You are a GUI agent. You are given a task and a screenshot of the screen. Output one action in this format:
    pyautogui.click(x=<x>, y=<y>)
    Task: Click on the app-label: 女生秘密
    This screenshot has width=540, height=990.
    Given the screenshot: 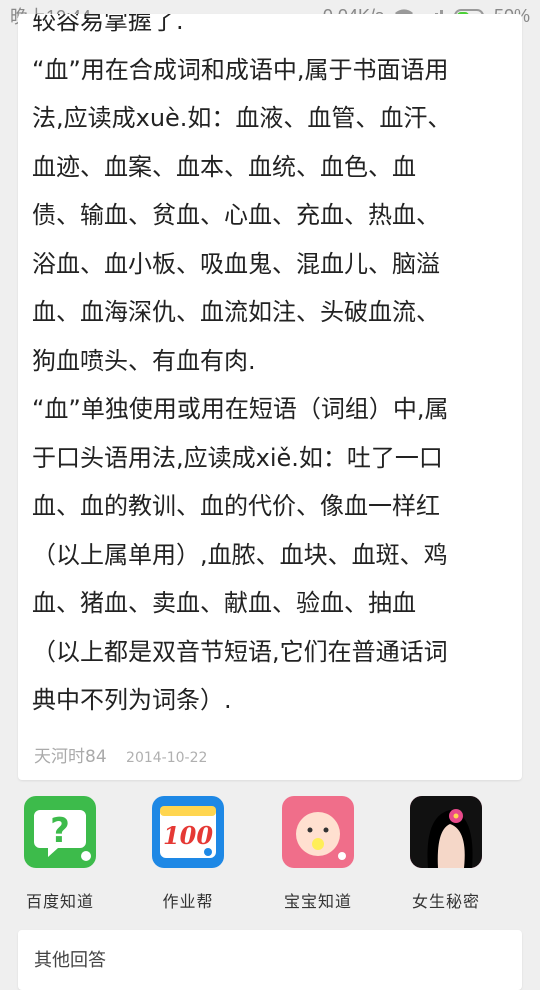 What is the action you would take?
    pyautogui.click(x=445, y=901)
    